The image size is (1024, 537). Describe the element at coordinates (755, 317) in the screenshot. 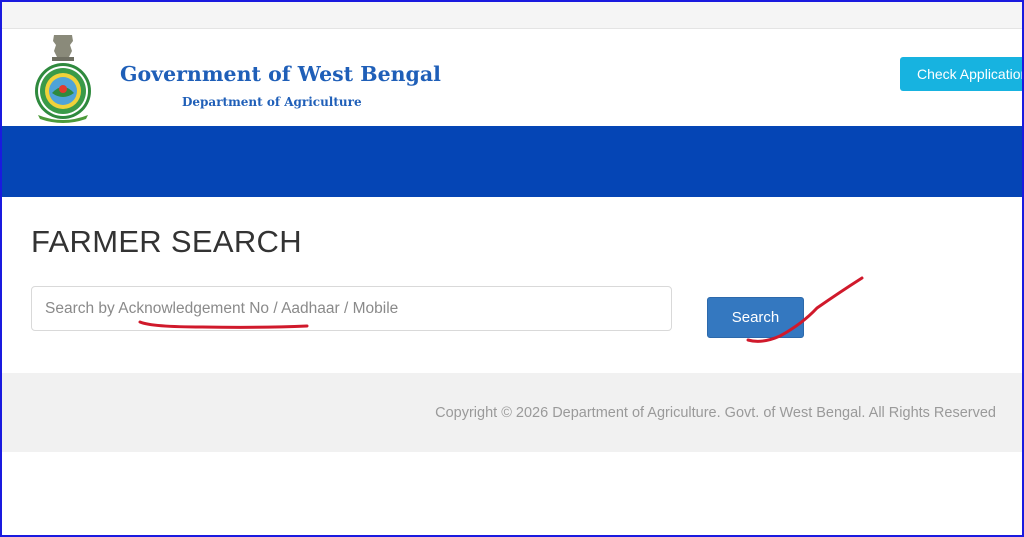

I see `search-button: Search` at that location.